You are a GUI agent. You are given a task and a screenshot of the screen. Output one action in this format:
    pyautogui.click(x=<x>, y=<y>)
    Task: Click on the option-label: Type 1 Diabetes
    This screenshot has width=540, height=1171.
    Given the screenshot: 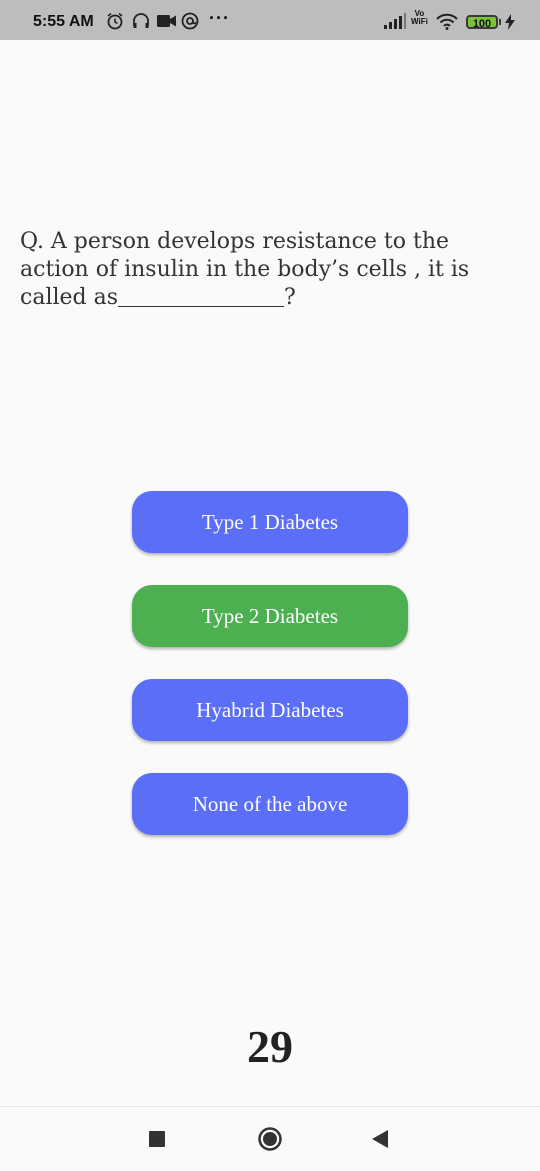 What is the action you would take?
    pyautogui.click(x=270, y=521)
    